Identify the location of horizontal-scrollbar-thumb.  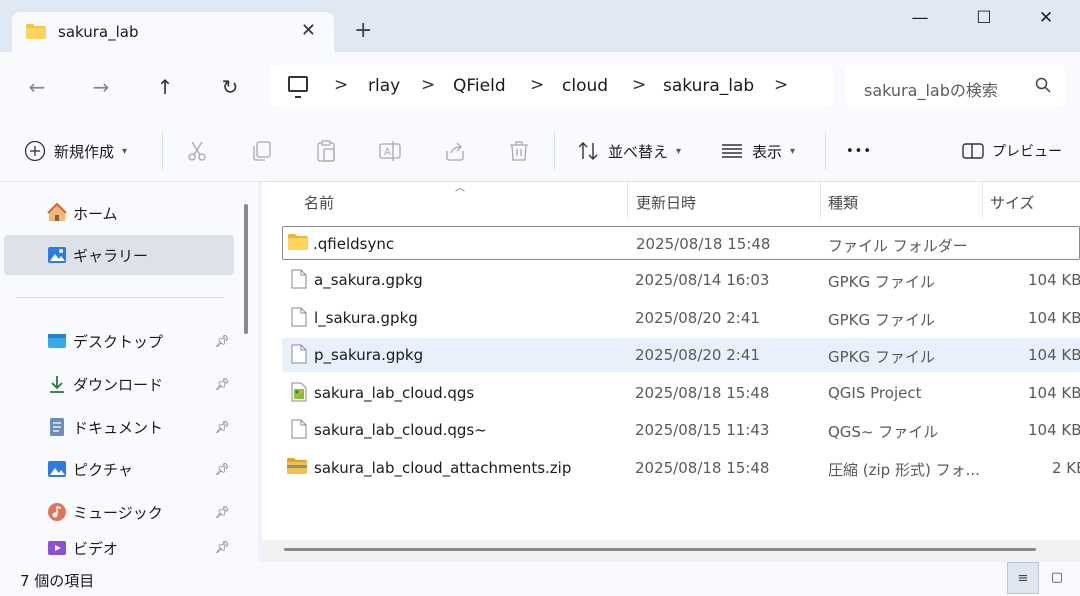
(660, 549).